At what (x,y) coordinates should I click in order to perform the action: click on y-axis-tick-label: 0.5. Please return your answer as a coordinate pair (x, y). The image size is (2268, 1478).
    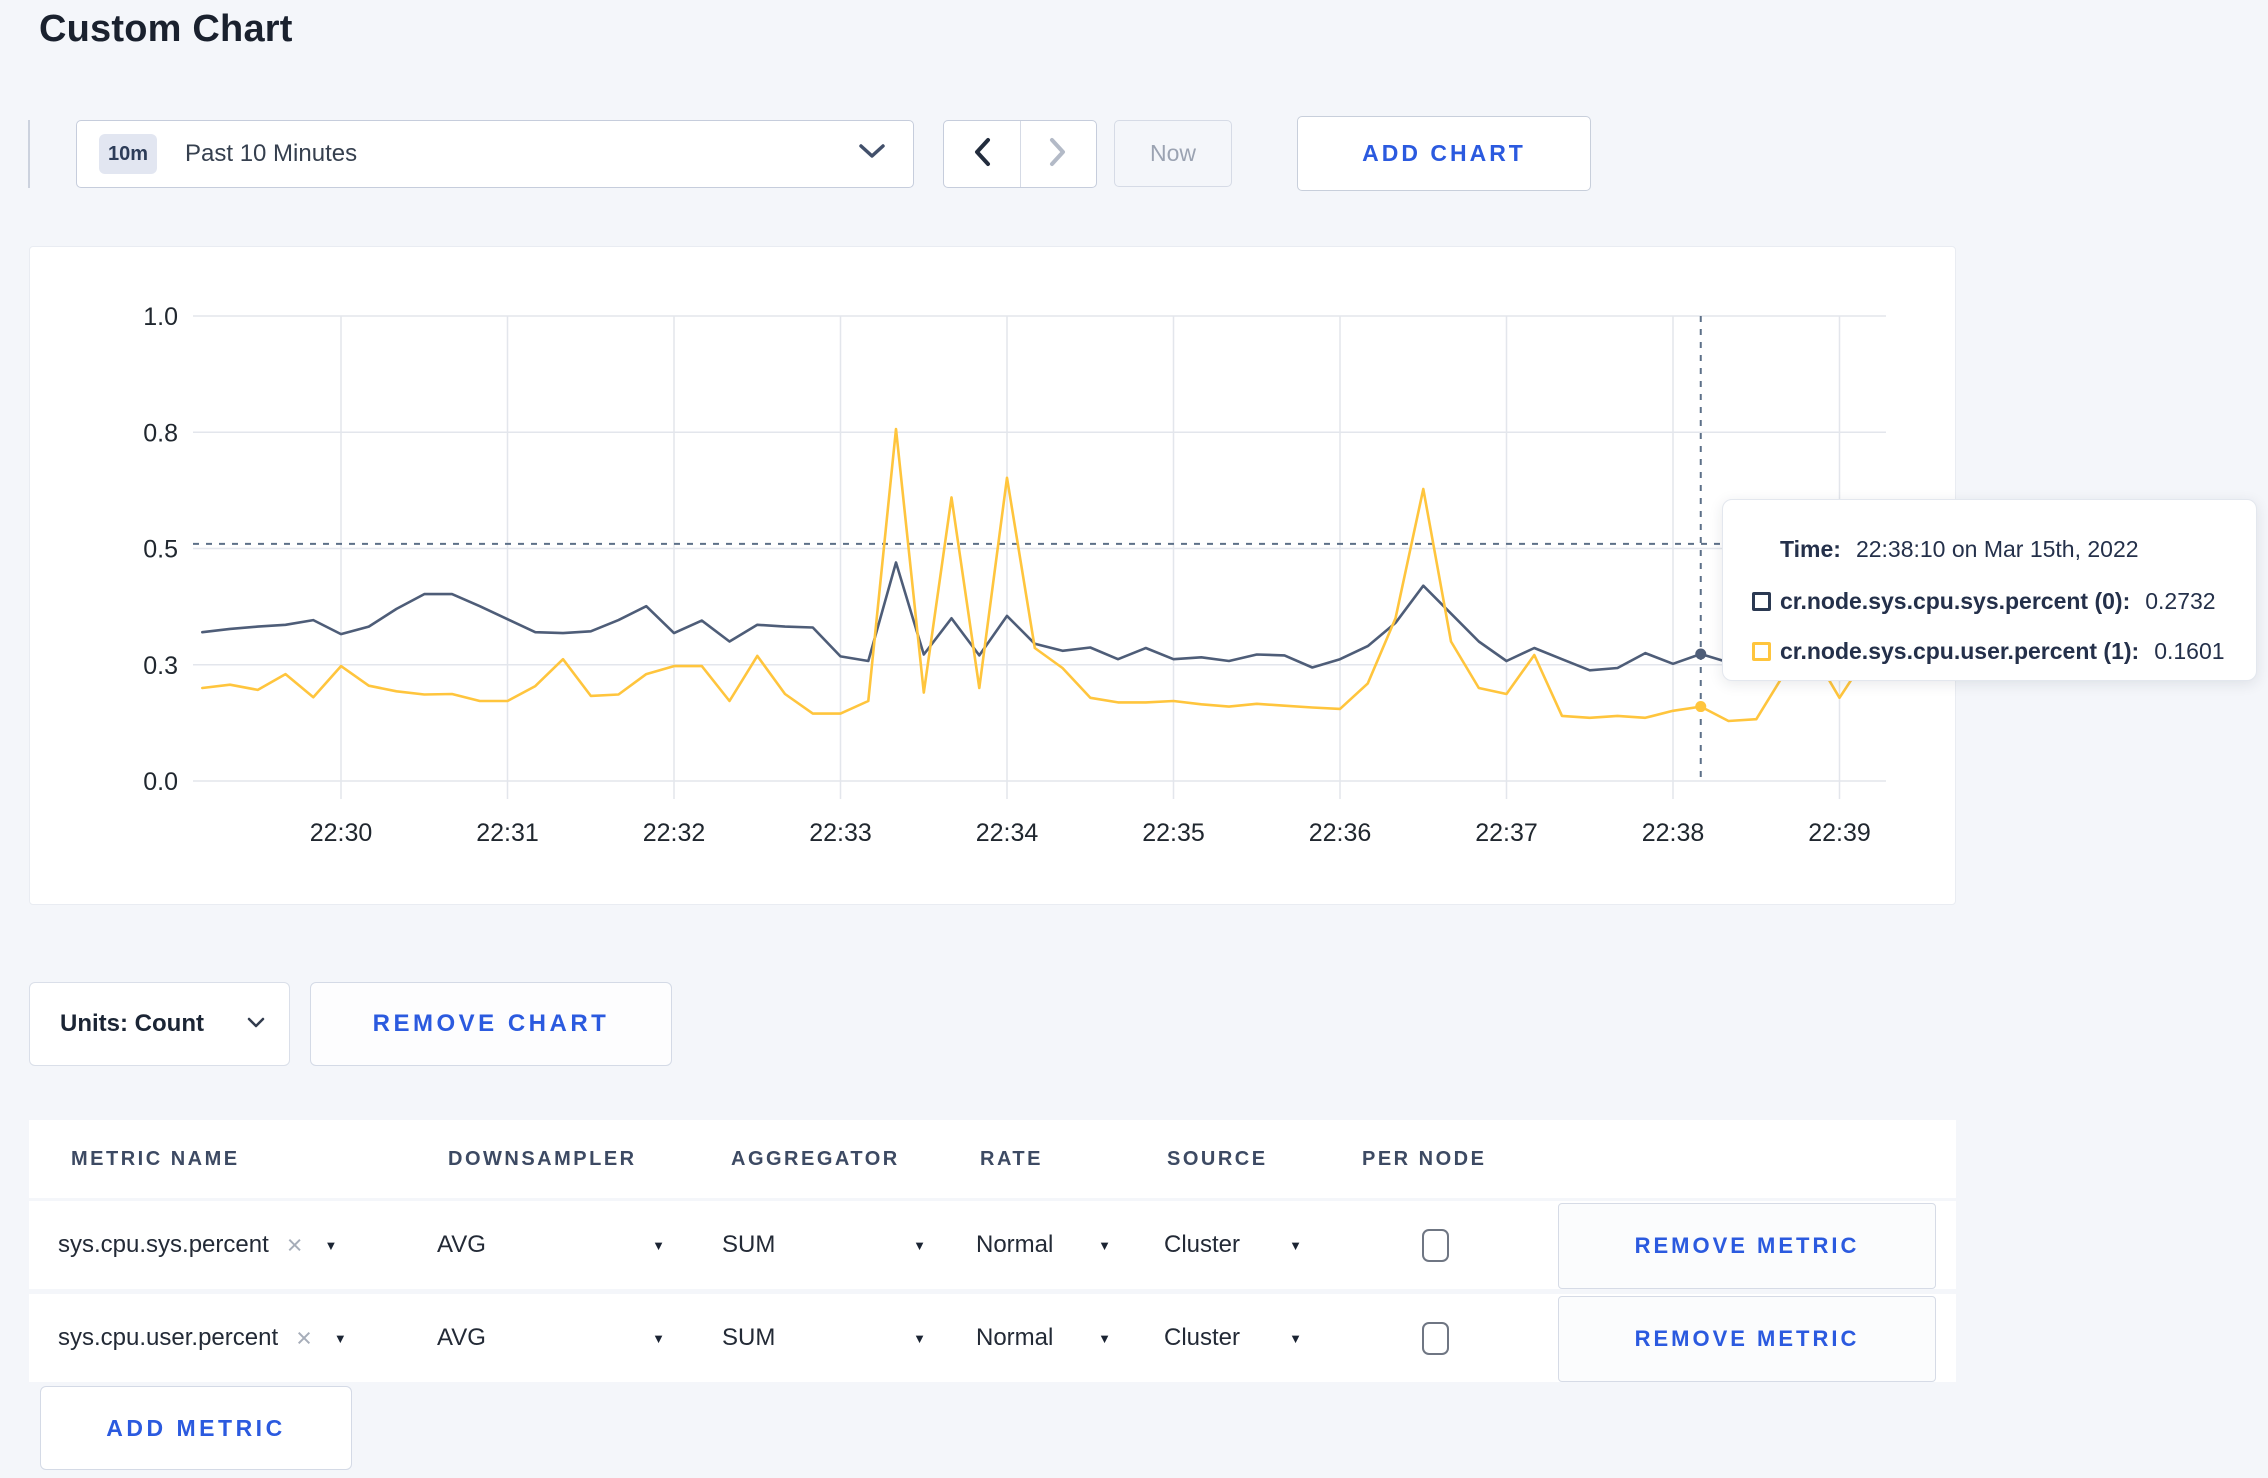
    Looking at the image, I should click on (160, 550).